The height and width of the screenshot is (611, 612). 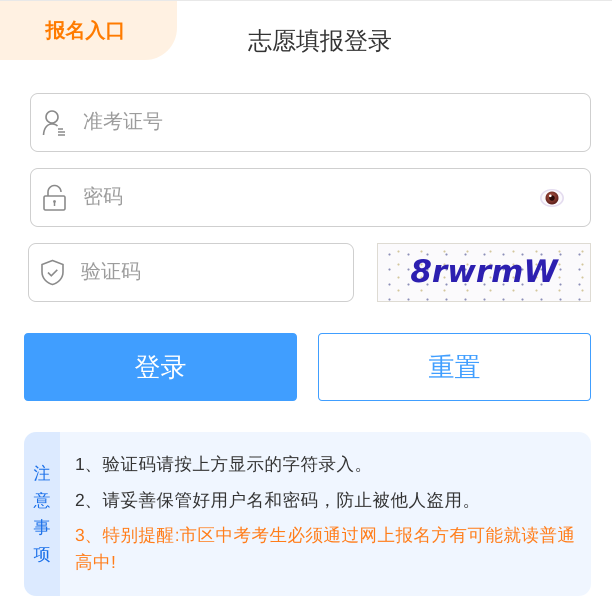 What do you see at coordinates (278, 500) in the screenshot?
I see `notice-text: 2、请妥善保管好用户名和密码，防止被他人盗用。` at bounding box center [278, 500].